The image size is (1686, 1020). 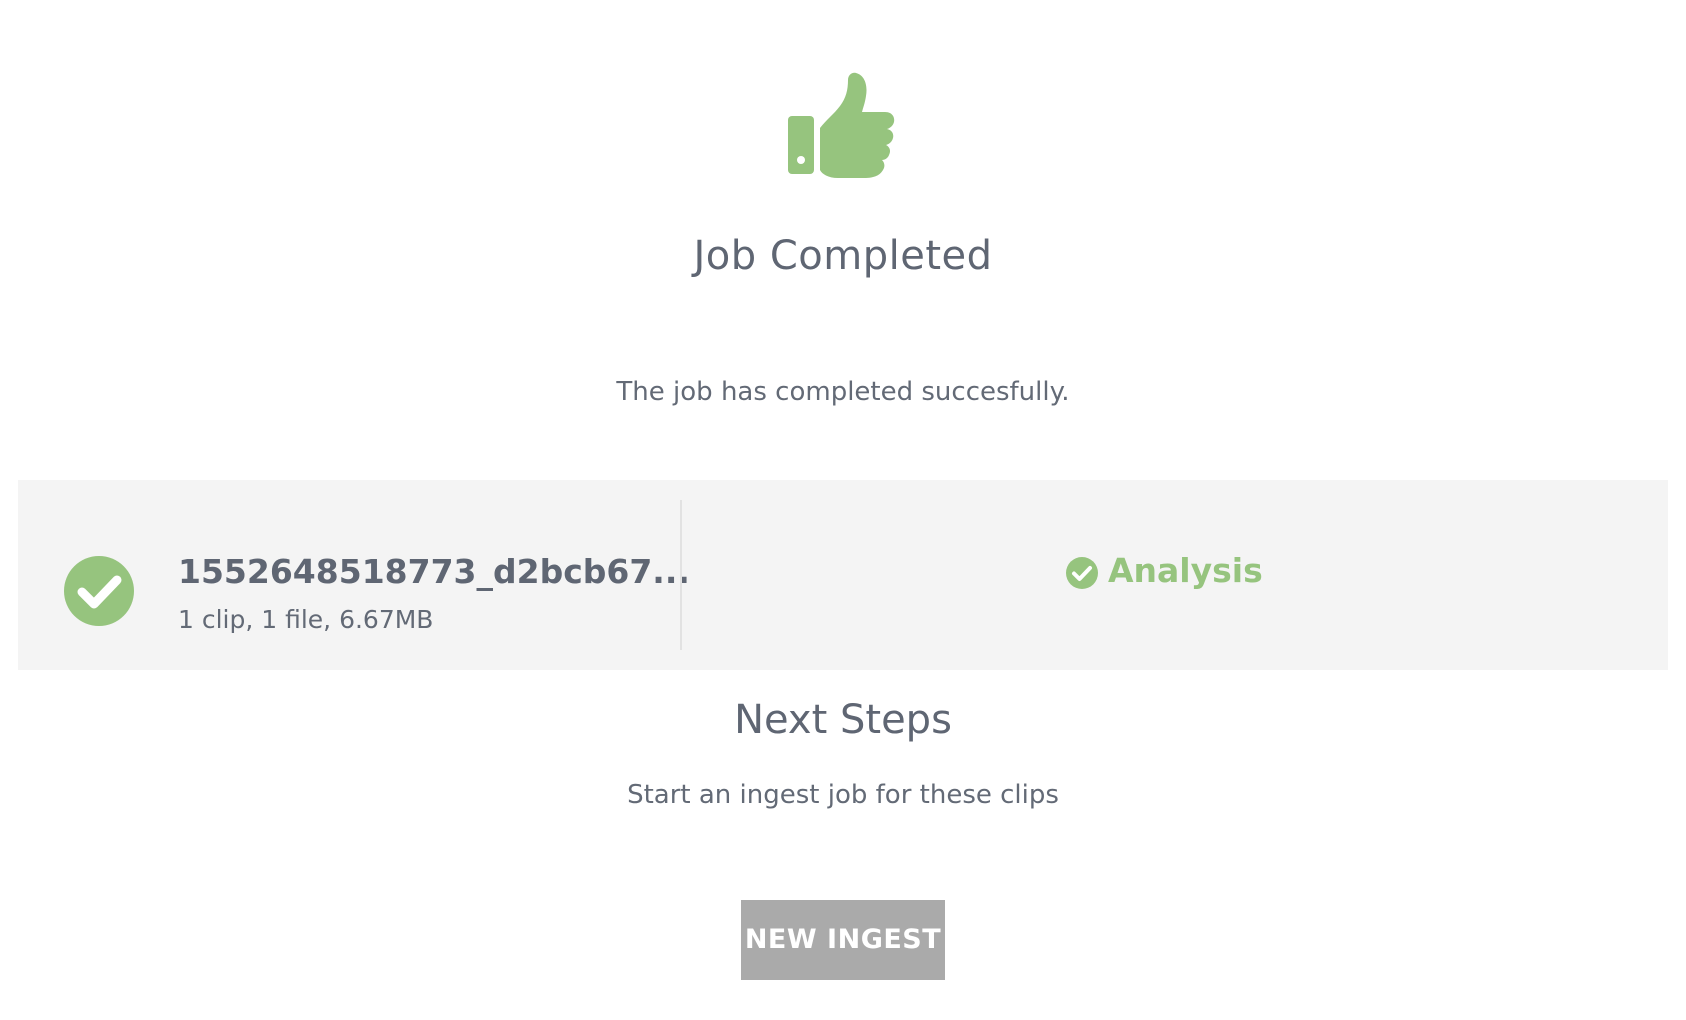 What do you see at coordinates (843, 940) in the screenshot?
I see `new-ingest-button: NEW INGEST` at bounding box center [843, 940].